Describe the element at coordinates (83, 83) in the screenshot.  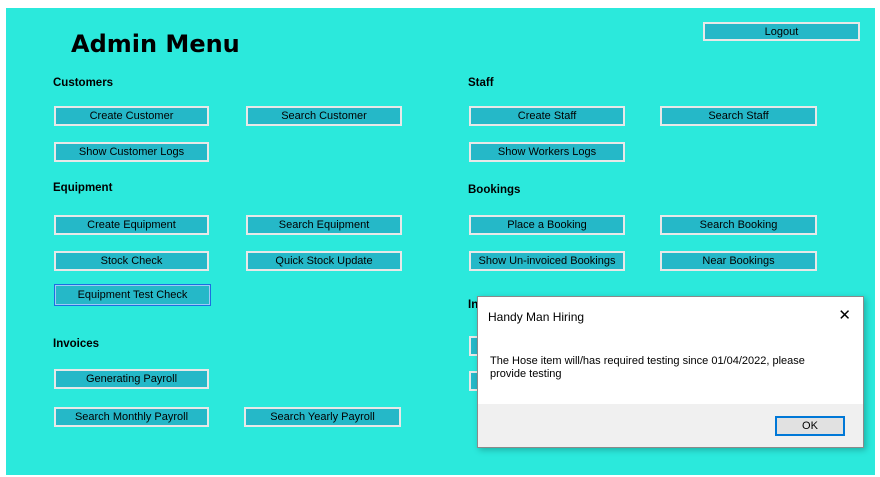
I see `customers-heading: Customers` at that location.